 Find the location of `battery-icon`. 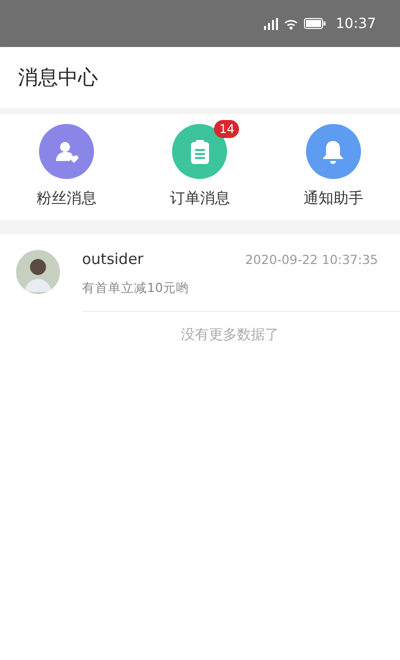

battery-icon is located at coordinates (315, 23).